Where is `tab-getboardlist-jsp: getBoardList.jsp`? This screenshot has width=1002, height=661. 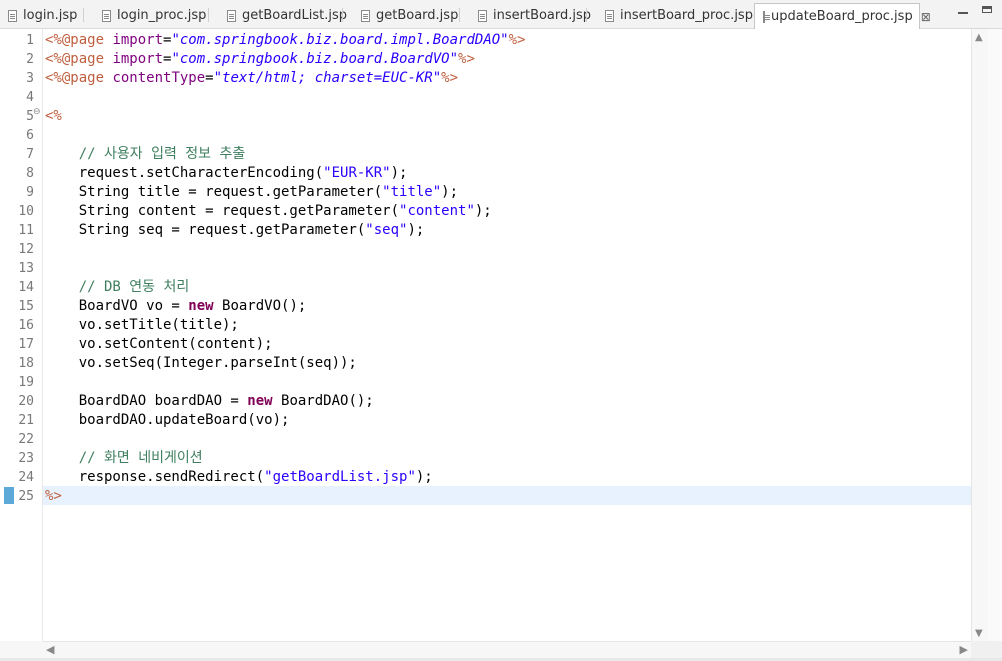
tab-getboardlist-jsp: getBoardList.jsp is located at coordinates (287, 15).